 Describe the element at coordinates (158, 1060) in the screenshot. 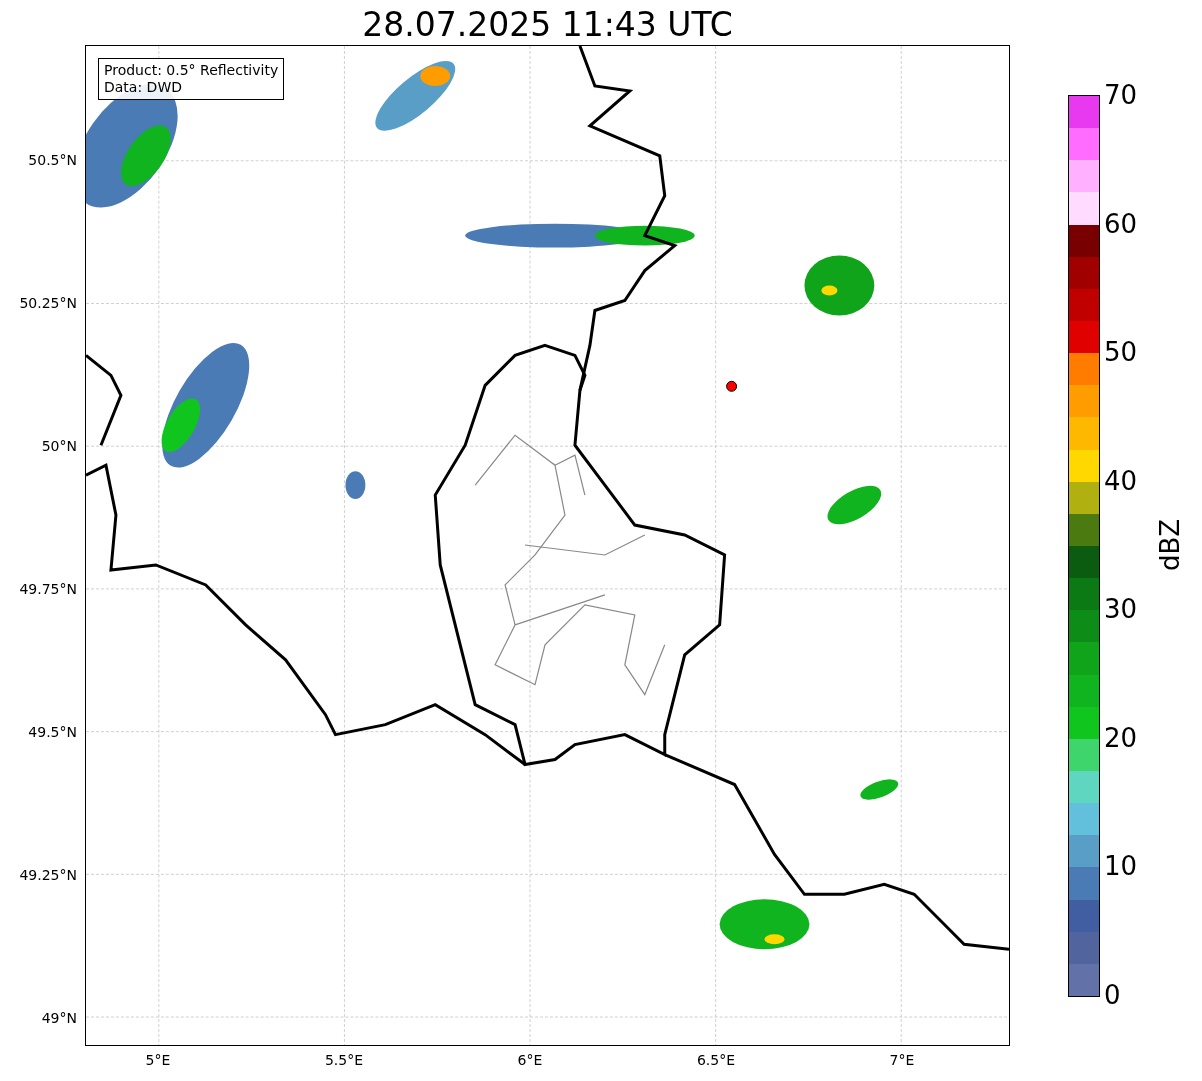

I see `longitude-label: 5°E` at that location.